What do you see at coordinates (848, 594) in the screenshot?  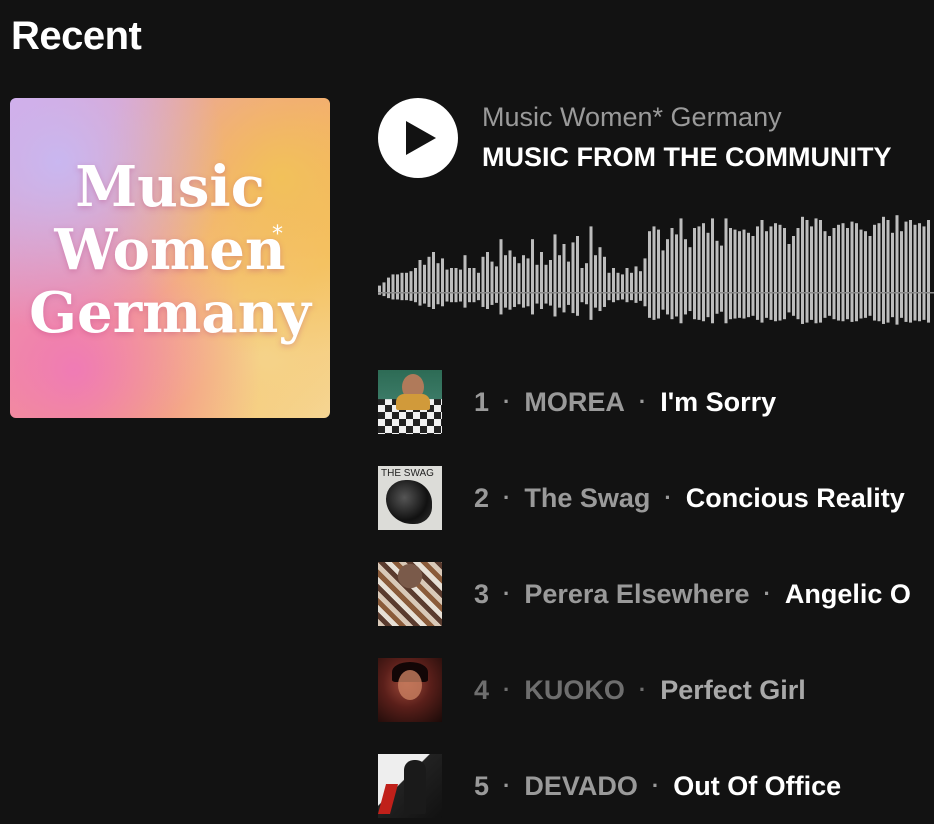 I see `track-title: Angelic O` at bounding box center [848, 594].